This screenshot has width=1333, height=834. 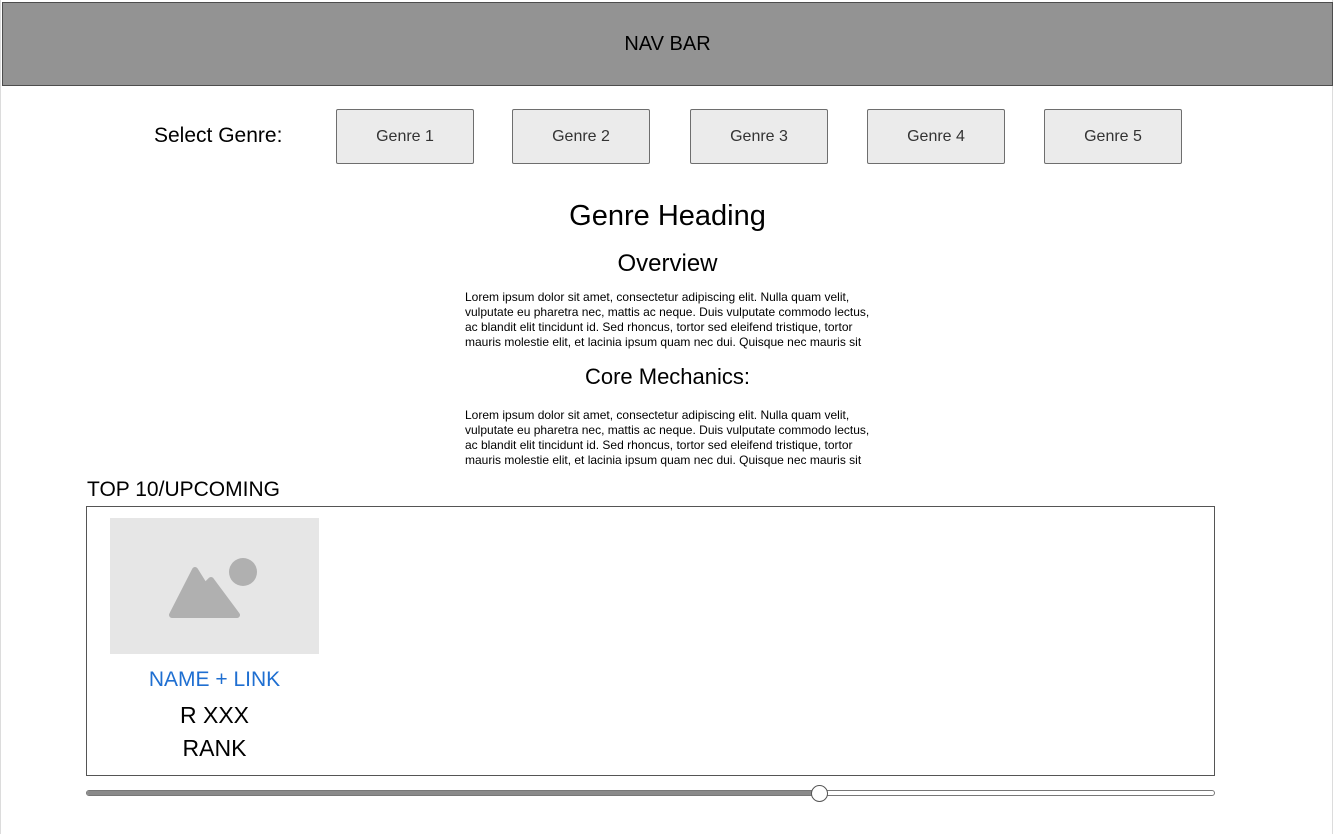 I want to click on nav-bar: NAV BAR, so click(x=667, y=44).